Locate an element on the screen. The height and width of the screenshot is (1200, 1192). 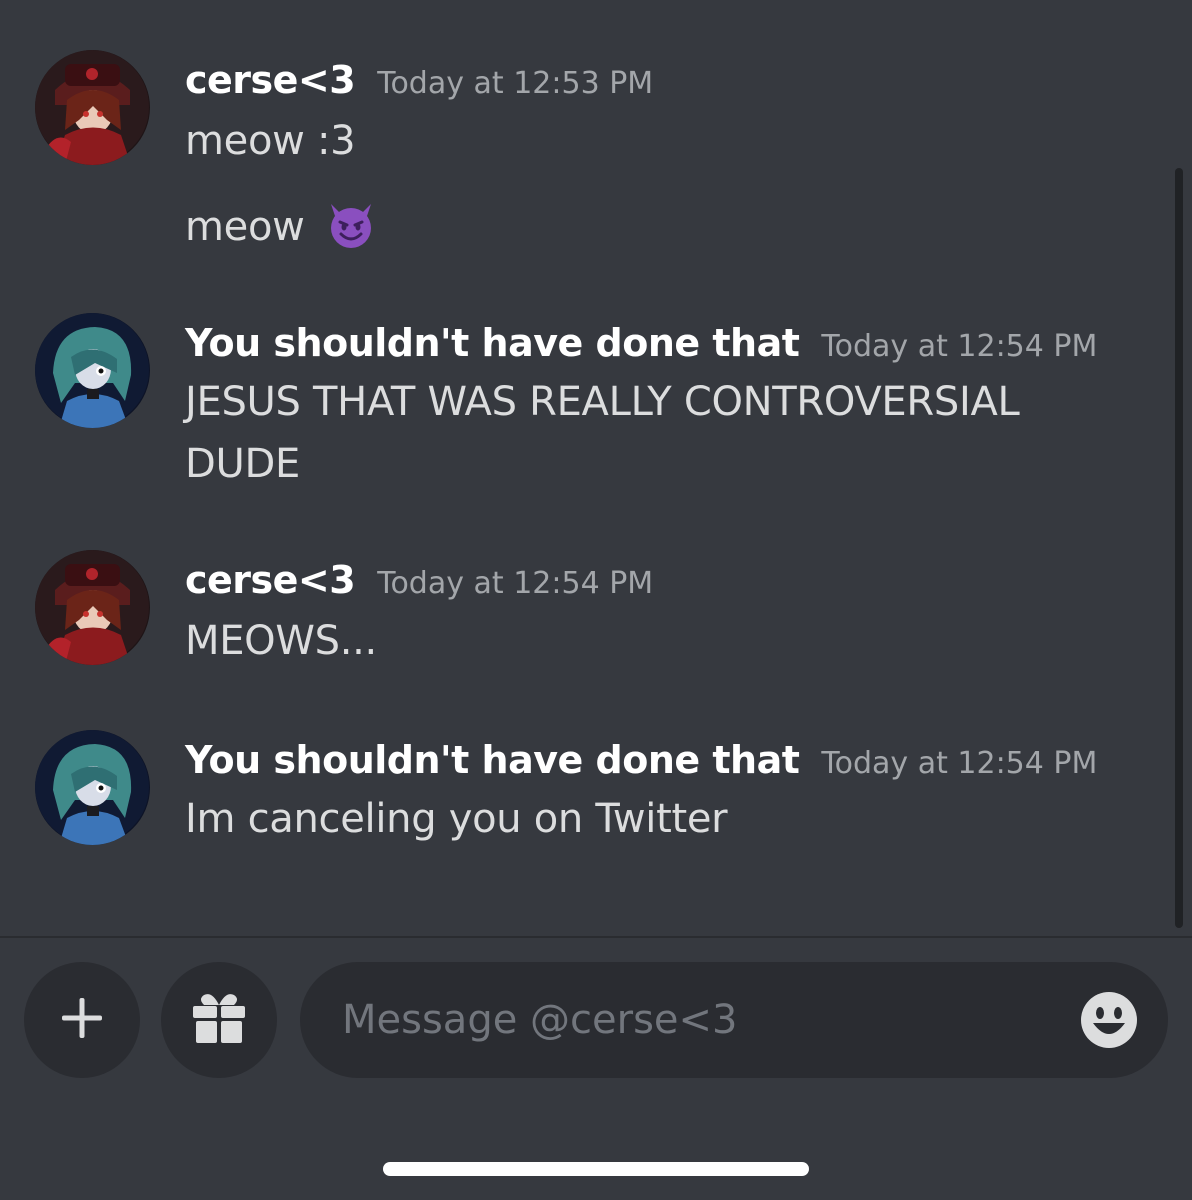
scrollbar is located at coordinates (1179, 548).